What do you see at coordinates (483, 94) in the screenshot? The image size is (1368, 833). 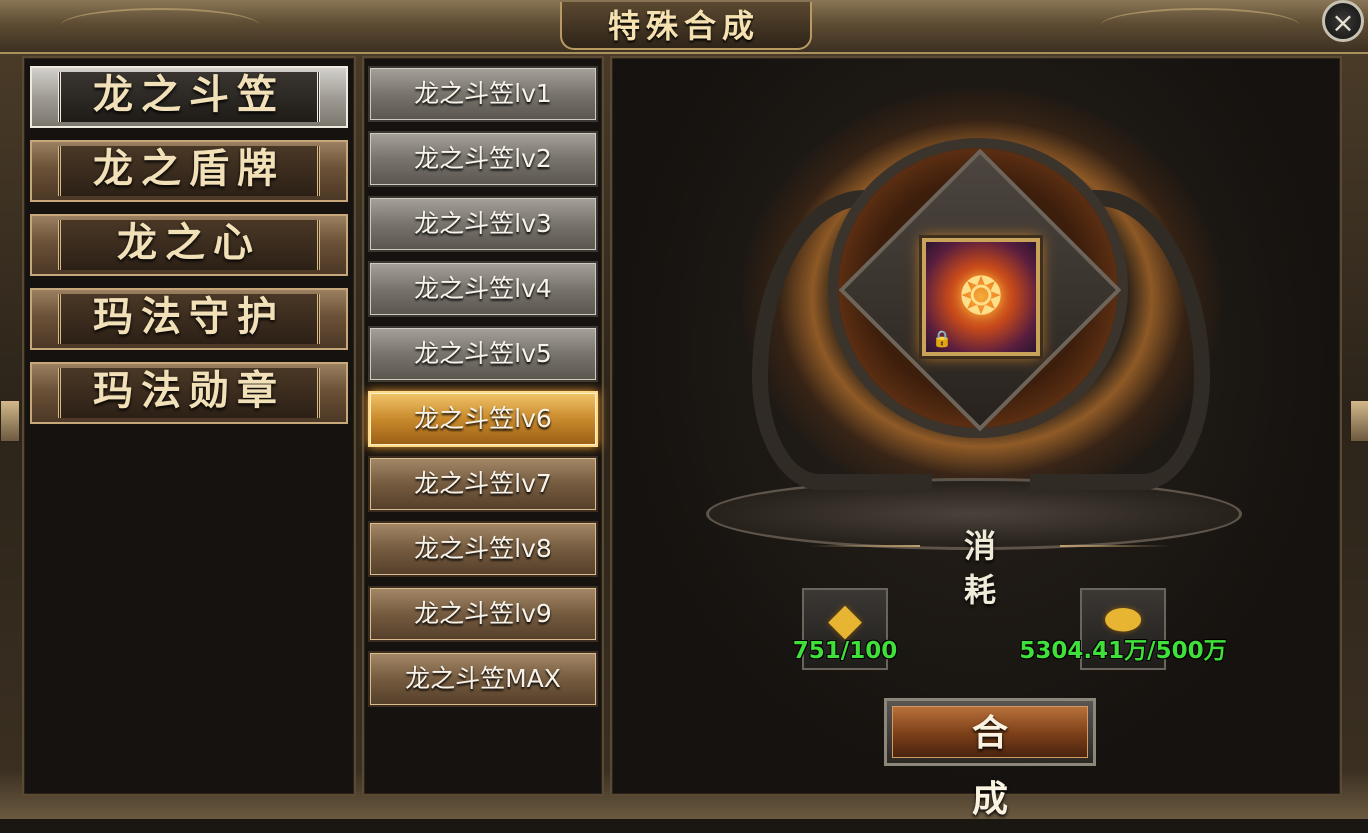 I see `level-button-lv1: 龙之斗笠lv1` at bounding box center [483, 94].